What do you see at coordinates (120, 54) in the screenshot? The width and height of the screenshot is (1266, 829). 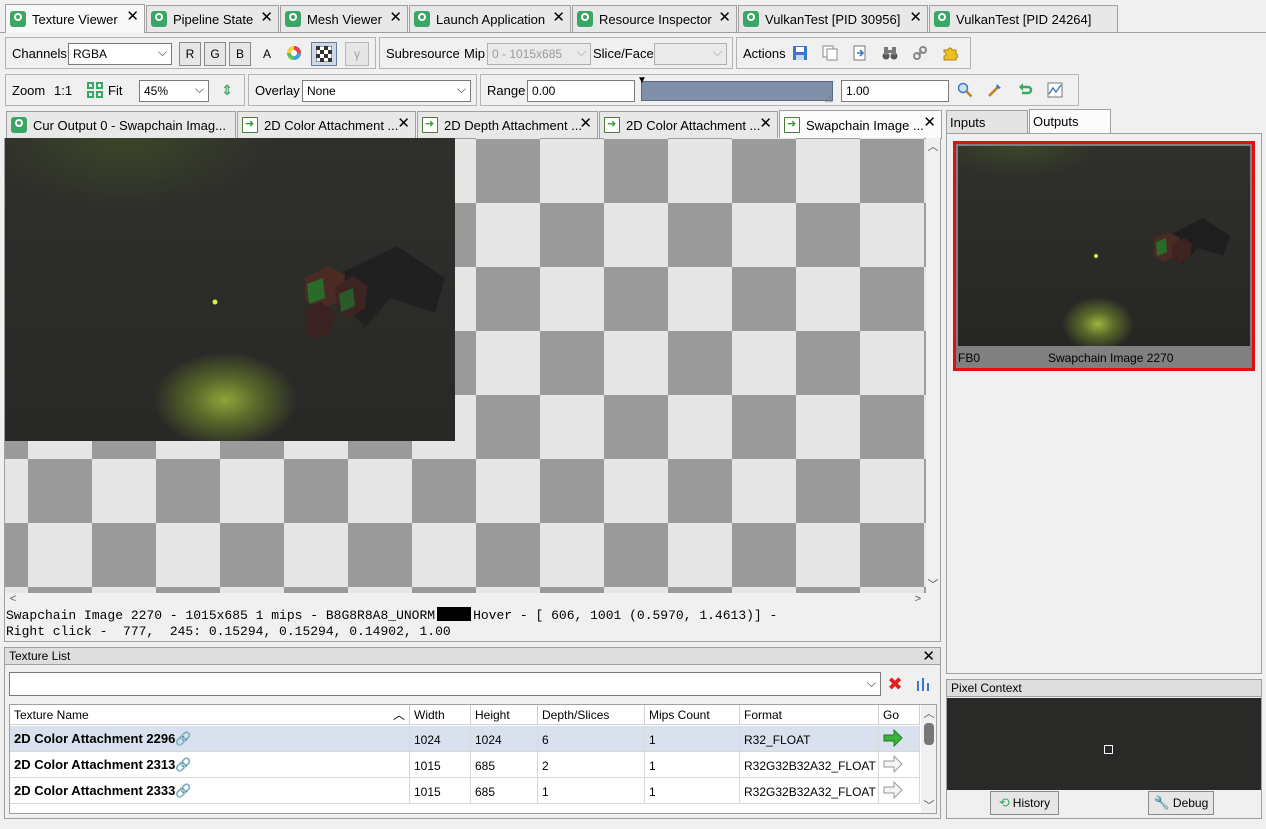 I see `channels-select: RGBA ⌵` at bounding box center [120, 54].